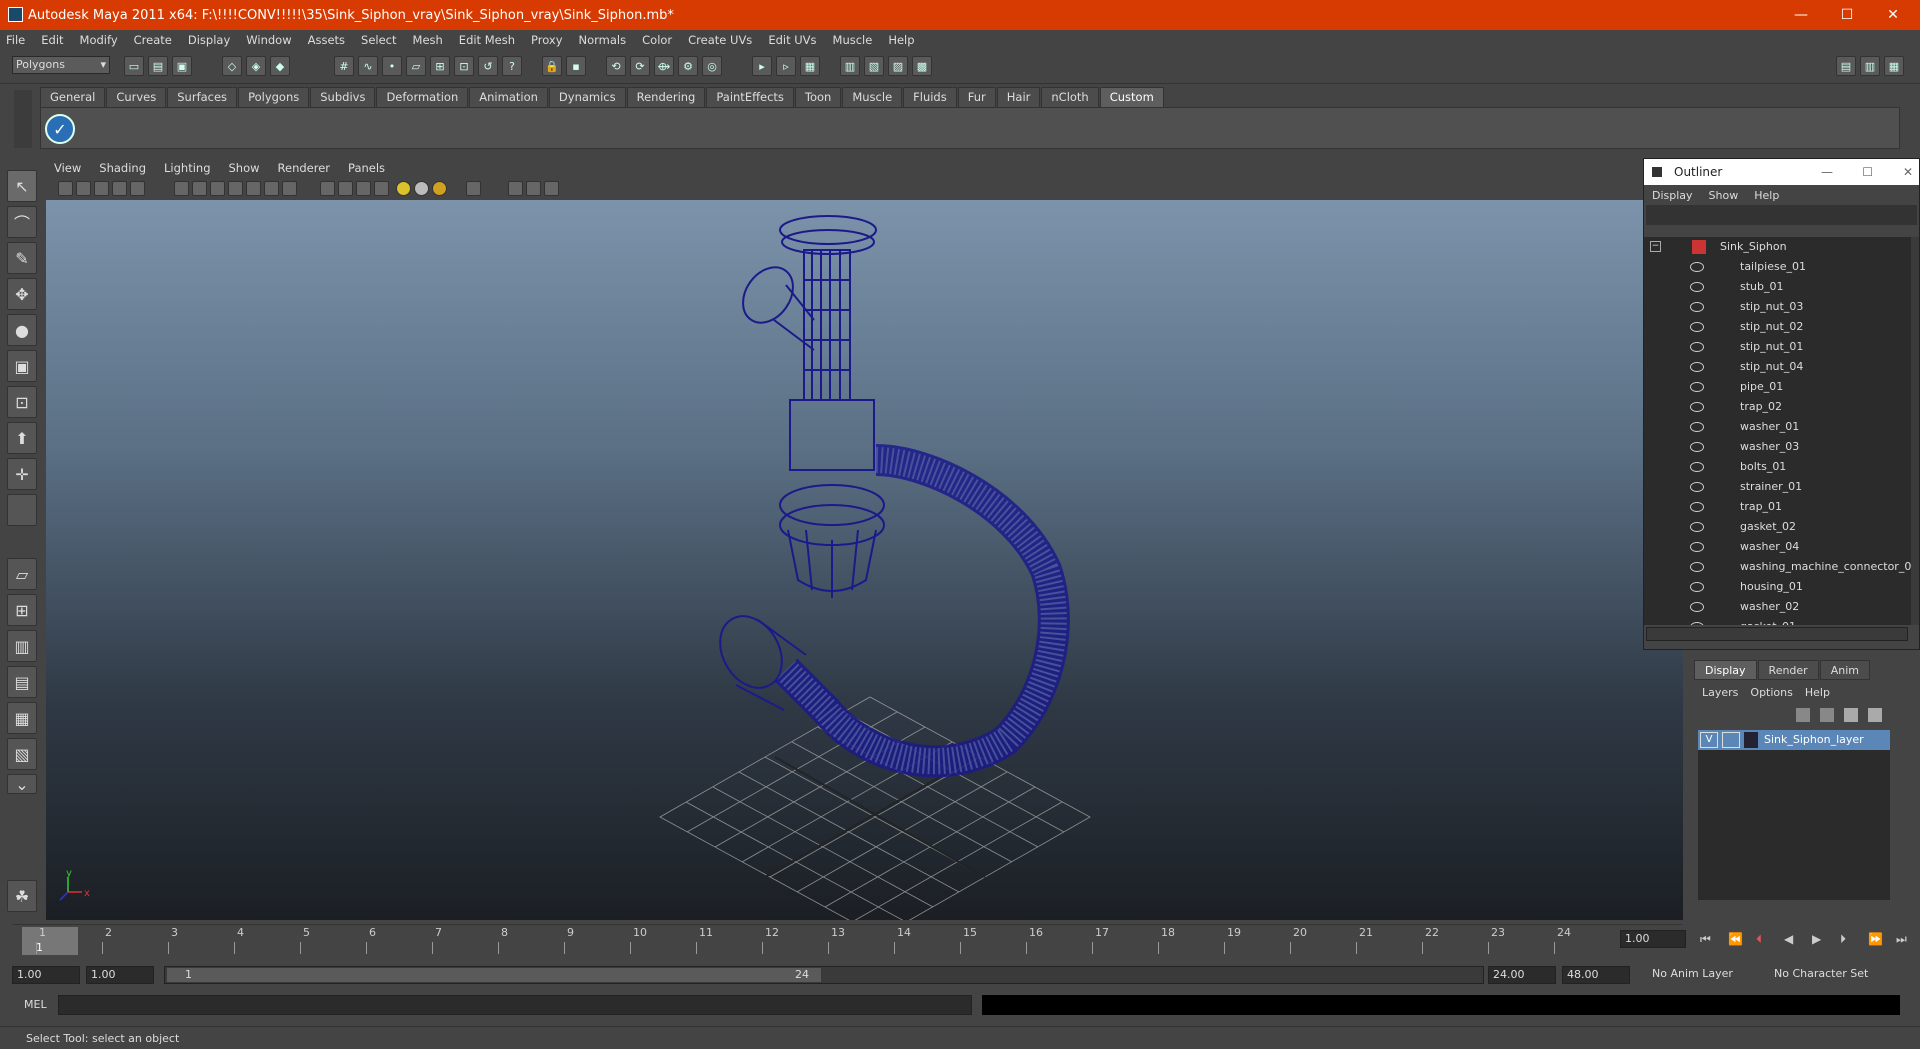 This screenshot has width=1920, height=1049. What do you see at coordinates (1018, 97) in the screenshot?
I see `shelf-tab-hair: Hair` at bounding box center [1018, 97].